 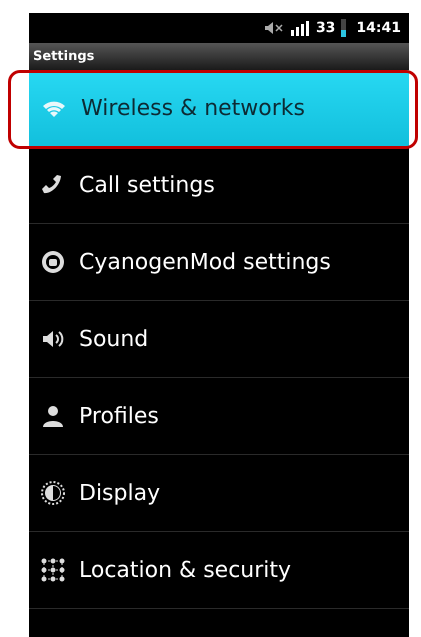 I want to click on speaker-icon, so click(x=53, y=339).